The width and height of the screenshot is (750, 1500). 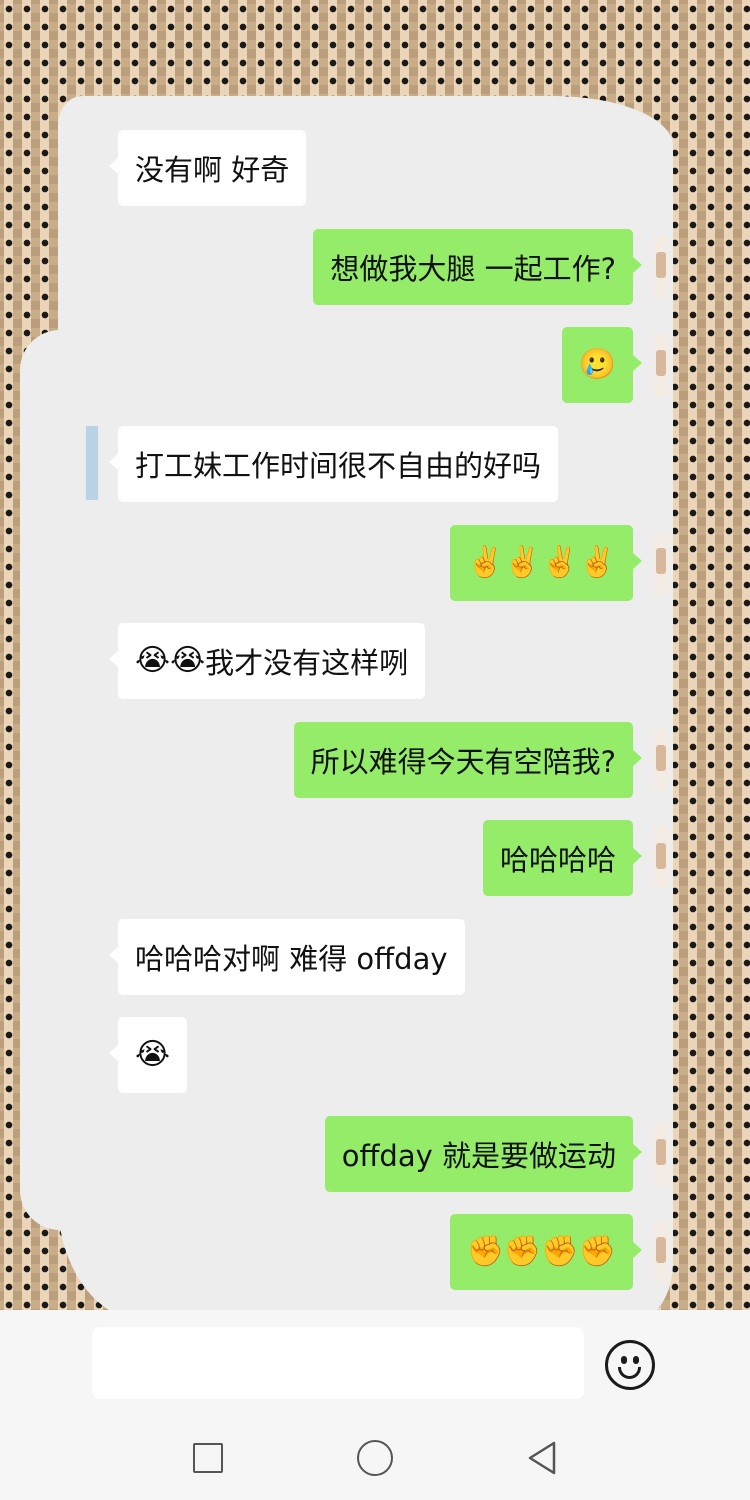 What do you see at coordinates (338, 1363) in the screenshot?
I see `message-input` at bounding box center [338, 1363].